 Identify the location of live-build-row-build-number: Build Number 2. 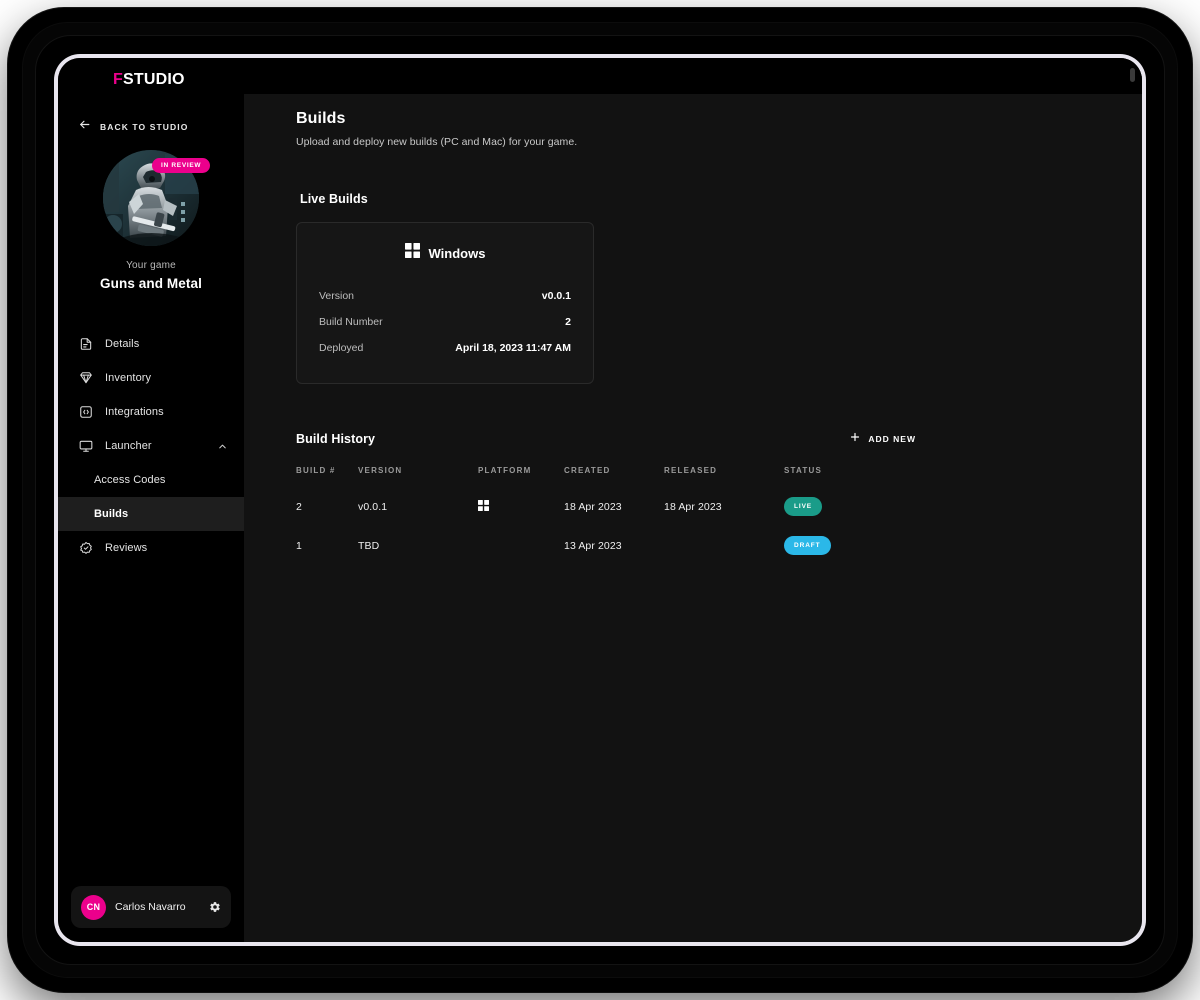
(445, 322).